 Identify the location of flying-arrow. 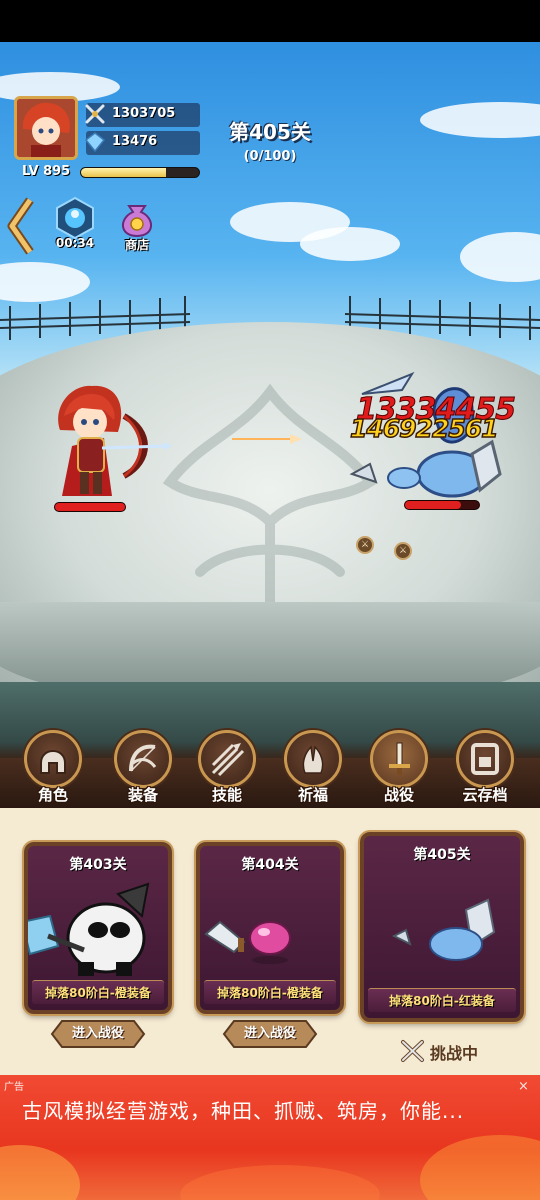
(267, 439).